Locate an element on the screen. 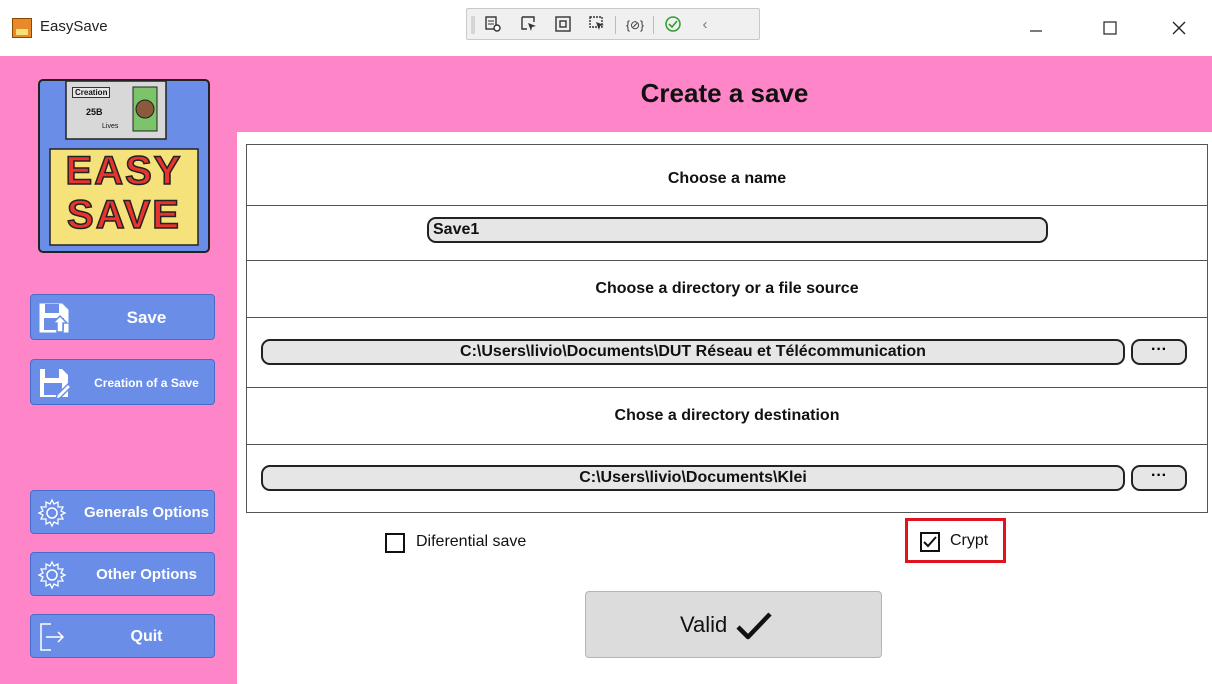  minimize-icon is located at coordinates (1036, 28).